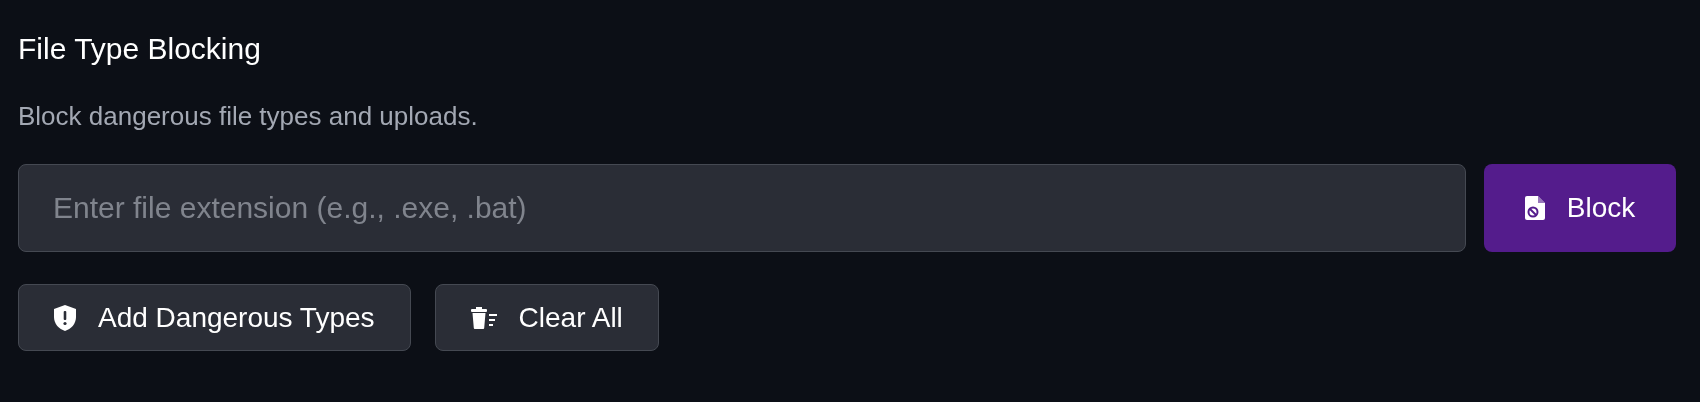  Describe the element at coordinates (65, 317) in the screenshot. I see `shield-alert-icon` at that location.